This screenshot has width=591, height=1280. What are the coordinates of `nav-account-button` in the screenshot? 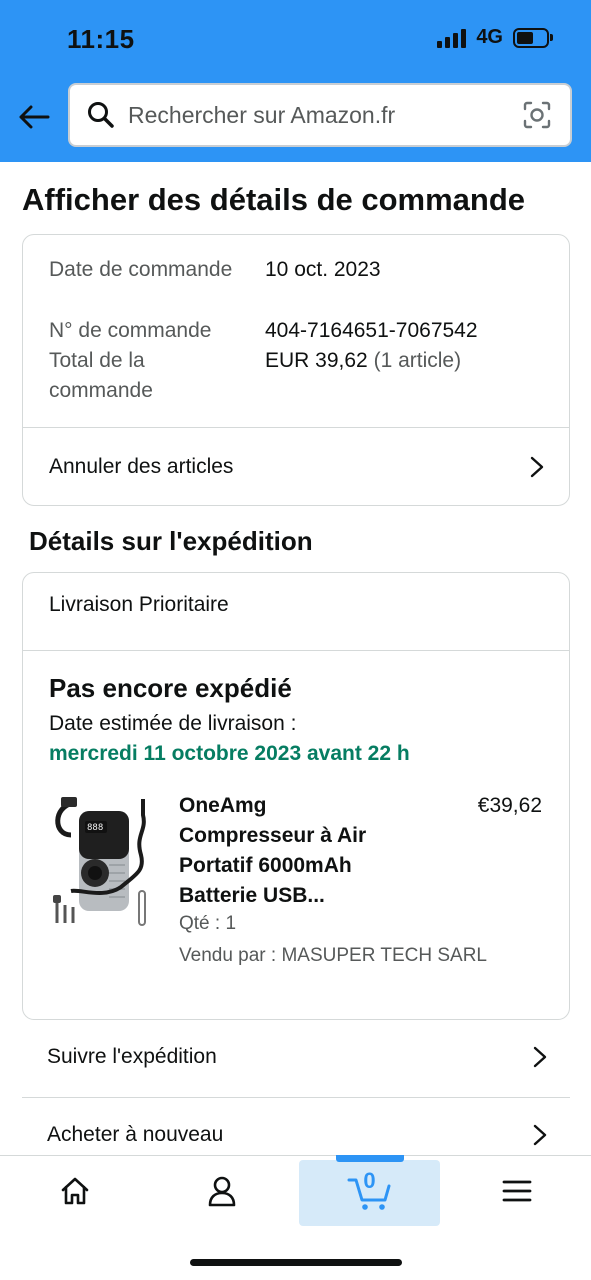 It's located at (222, 1191).